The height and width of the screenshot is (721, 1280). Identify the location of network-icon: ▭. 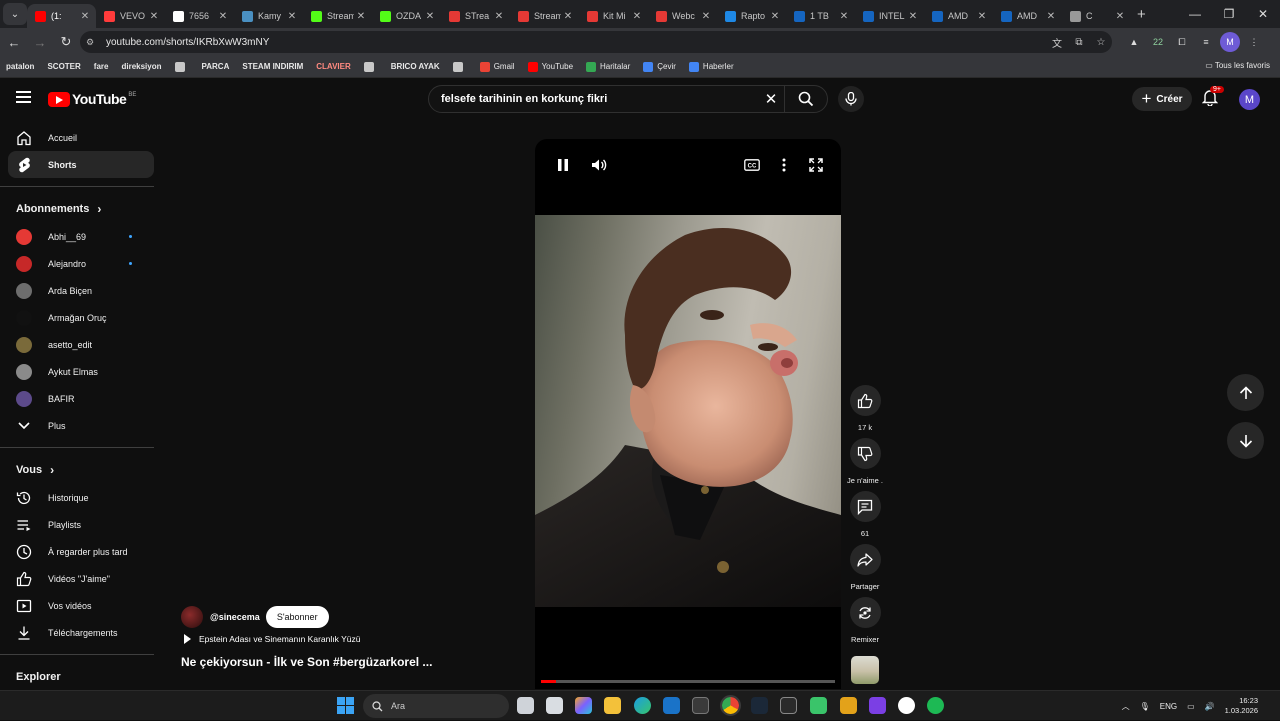
(1191, 706).